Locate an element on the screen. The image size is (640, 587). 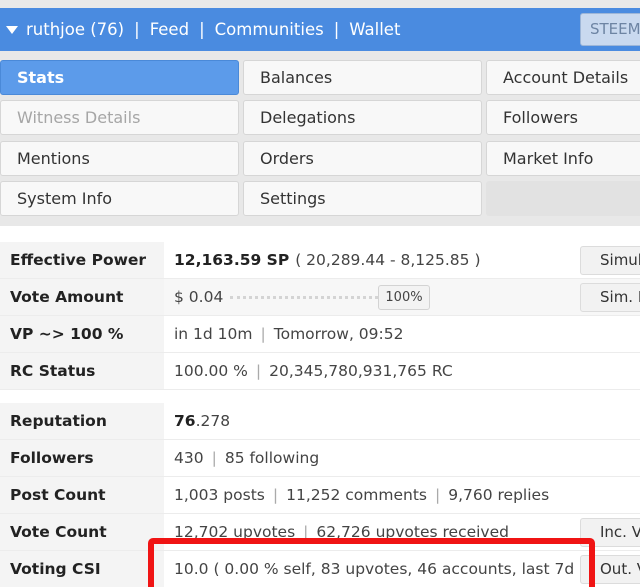
vote-weight-percent-button: 100% is located at coordinates (404, 297).